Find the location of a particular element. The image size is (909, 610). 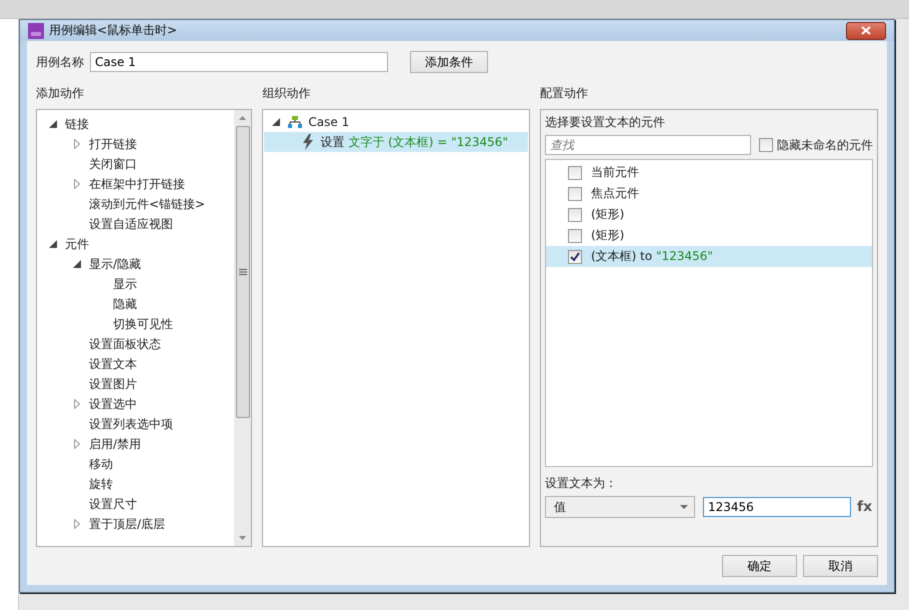

section-label: 选择要设置文本的元件 is located at coordinates (605, 122).